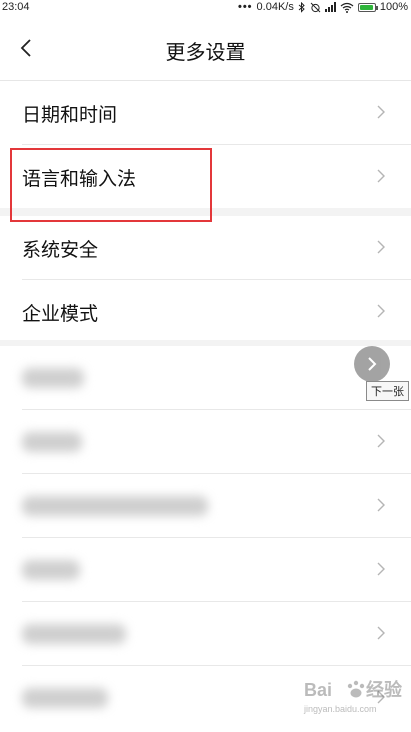 This screenshot has height=732, width=411. Describe the element at coordinates (16, 7) in the screenshot. I see `status-time: 23:04` at that location.